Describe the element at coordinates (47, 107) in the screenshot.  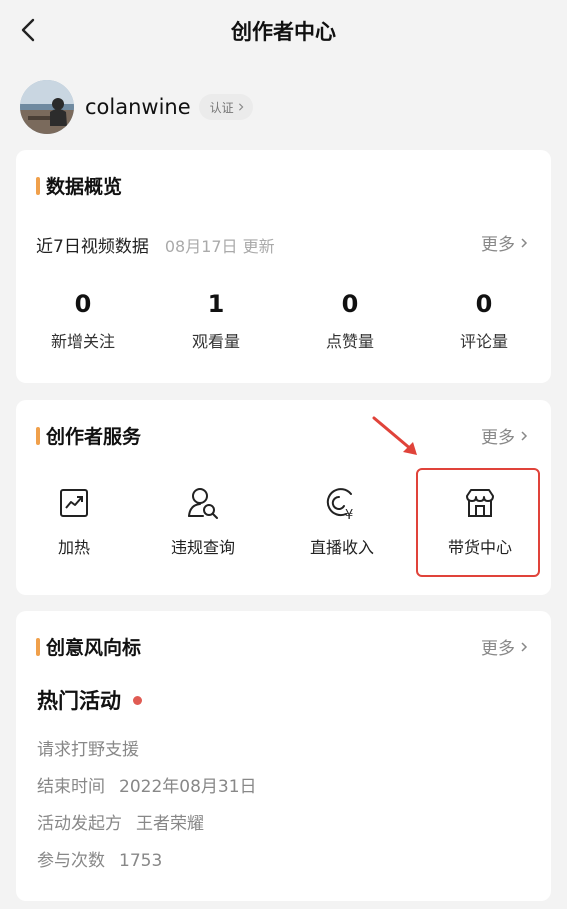
I see `avatar` at that location.